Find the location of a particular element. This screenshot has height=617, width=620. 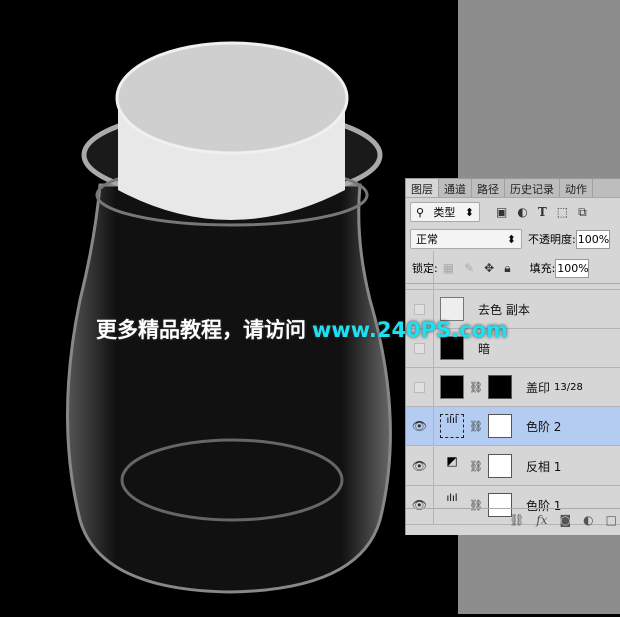

tab-layers: 图层 is located at coordinates (422, 188).